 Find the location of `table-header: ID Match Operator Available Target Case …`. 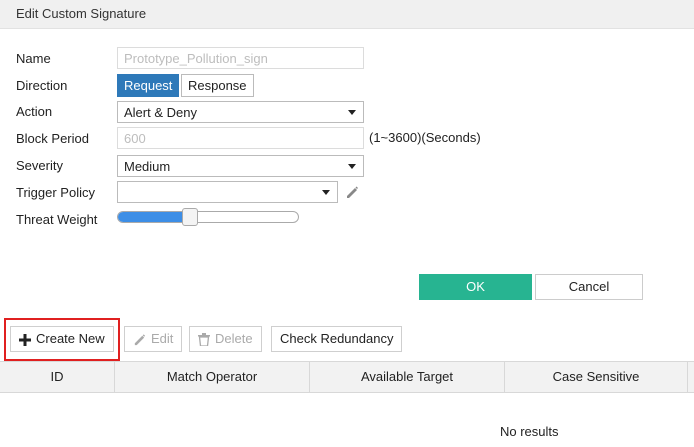

table-header: ID Match Operator Available Target Case … is located at coordinates (347, 377).